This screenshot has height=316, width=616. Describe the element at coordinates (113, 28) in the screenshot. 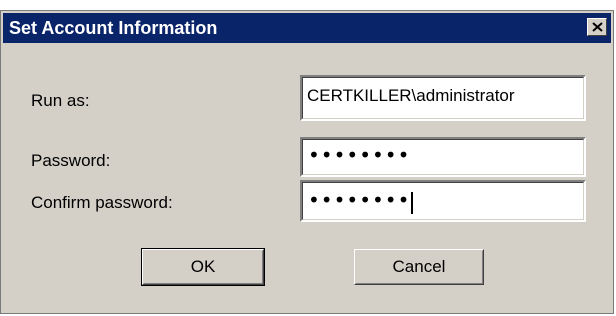

I see `window-title: Set Account Information` at that location.